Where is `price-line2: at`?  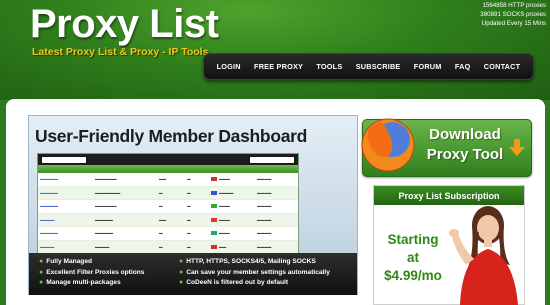 price-line2: at is located at coordinates (412, 257).